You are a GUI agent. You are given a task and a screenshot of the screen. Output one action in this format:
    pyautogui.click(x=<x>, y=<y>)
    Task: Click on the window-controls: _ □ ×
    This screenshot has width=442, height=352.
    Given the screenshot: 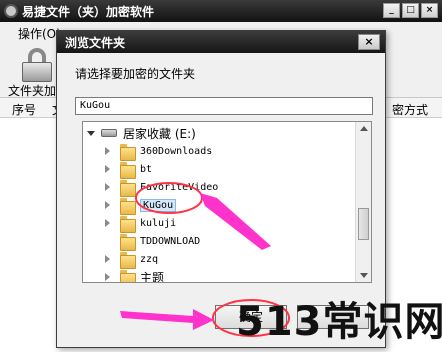 What is the action you would take?
    pyautogui.click(x=410, y=10)
    